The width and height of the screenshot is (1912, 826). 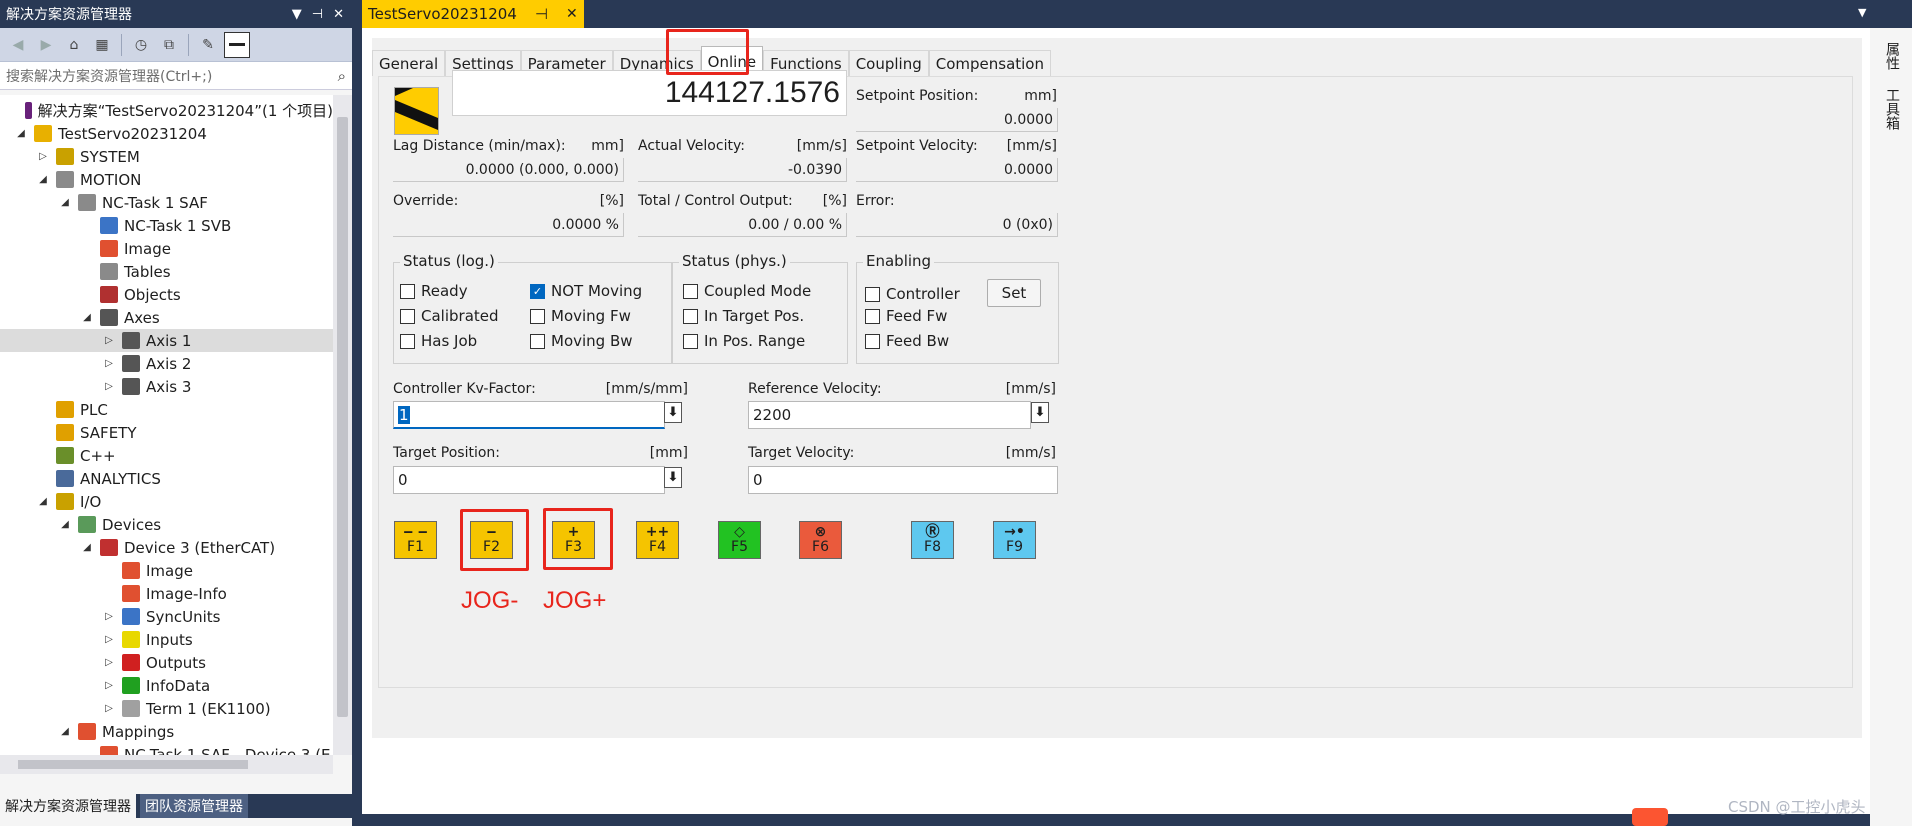 I want to click on status-log-checkbox: Has Job, so click(x=438, y=341).